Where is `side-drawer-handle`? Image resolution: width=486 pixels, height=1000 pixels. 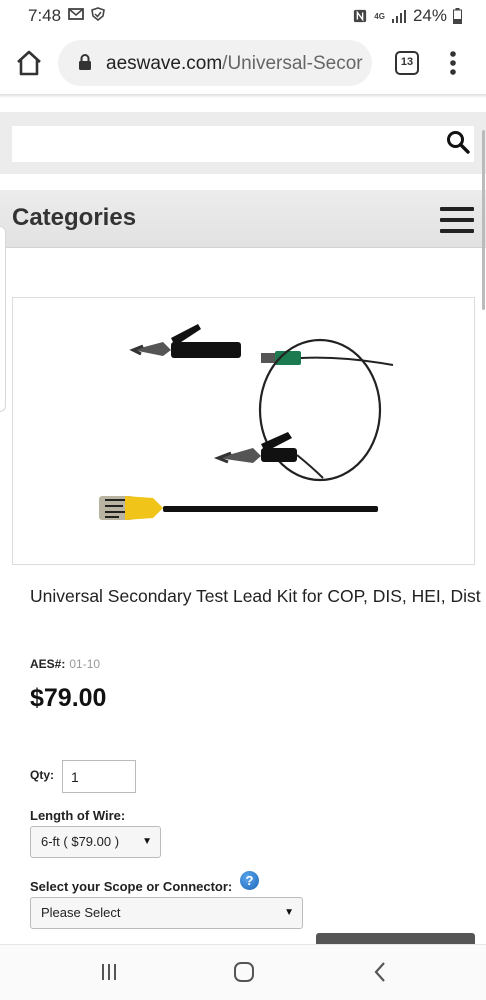
side-drawer-handle is located at coordinates (3, 319).